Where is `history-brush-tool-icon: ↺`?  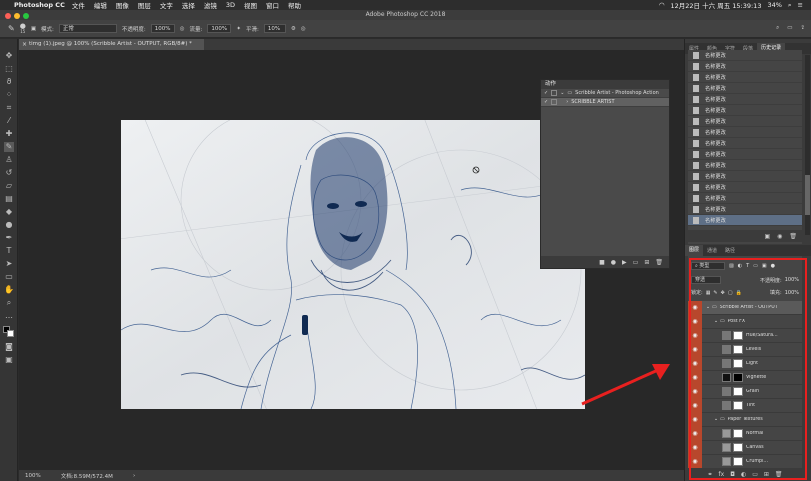
history-brush-tool-icon: ↺ is located at coordinates (9, 173).